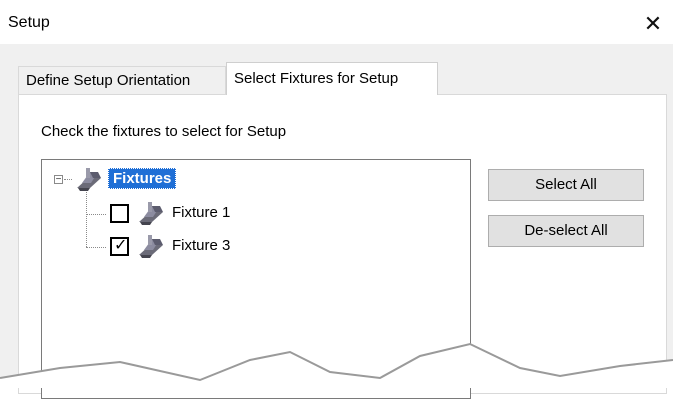 The image size is (673, 399). I want to click on tree-root-label: Fixtures, so click(142, 178).